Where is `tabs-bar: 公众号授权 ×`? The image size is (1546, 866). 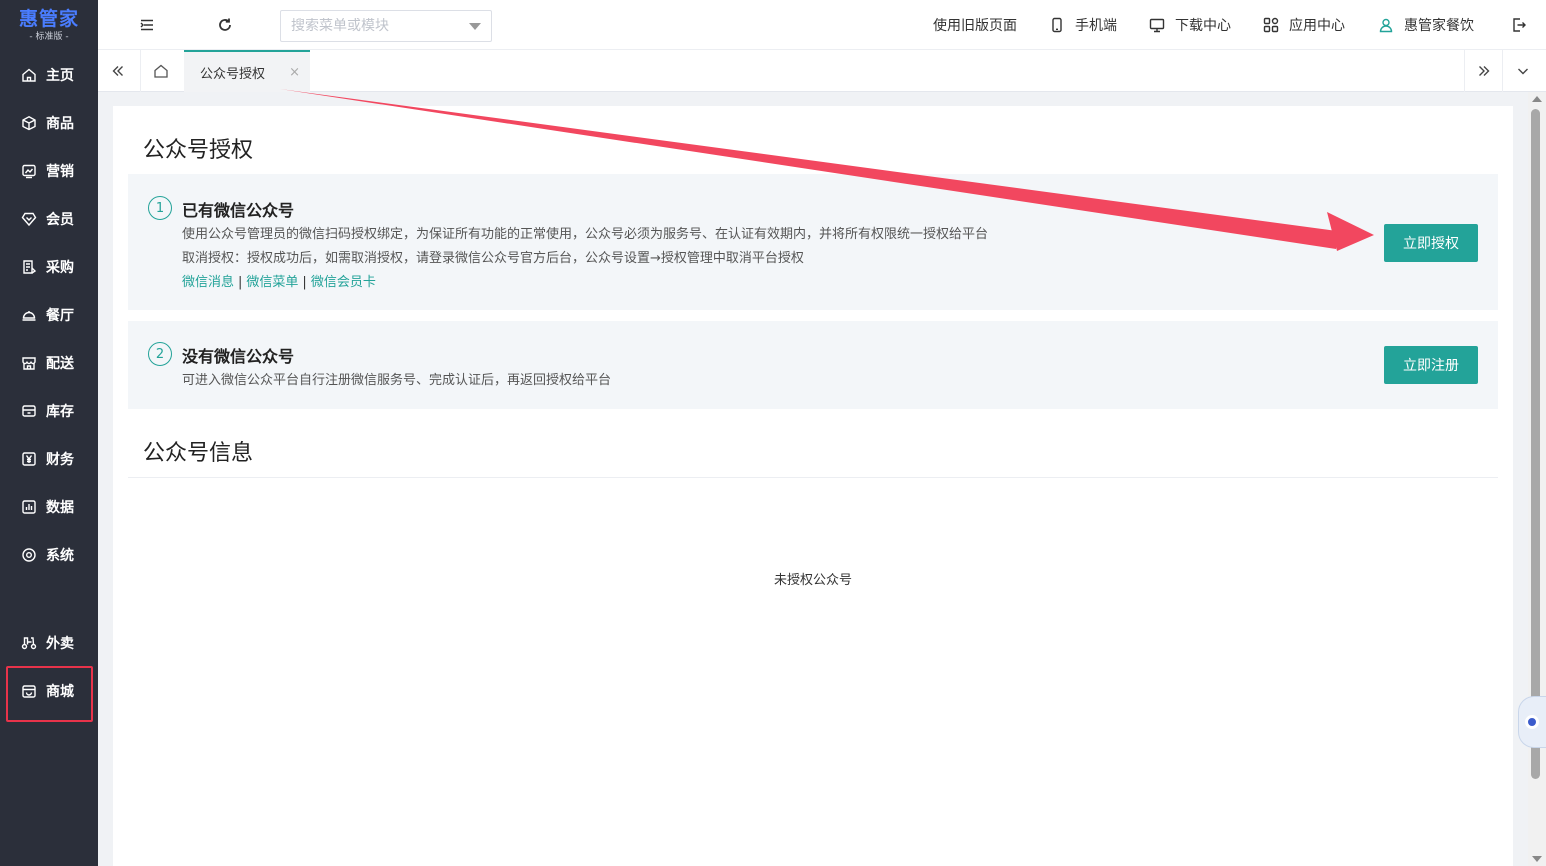 tabs-bar: 公众号授权 × is located at coordinates (822, 71).